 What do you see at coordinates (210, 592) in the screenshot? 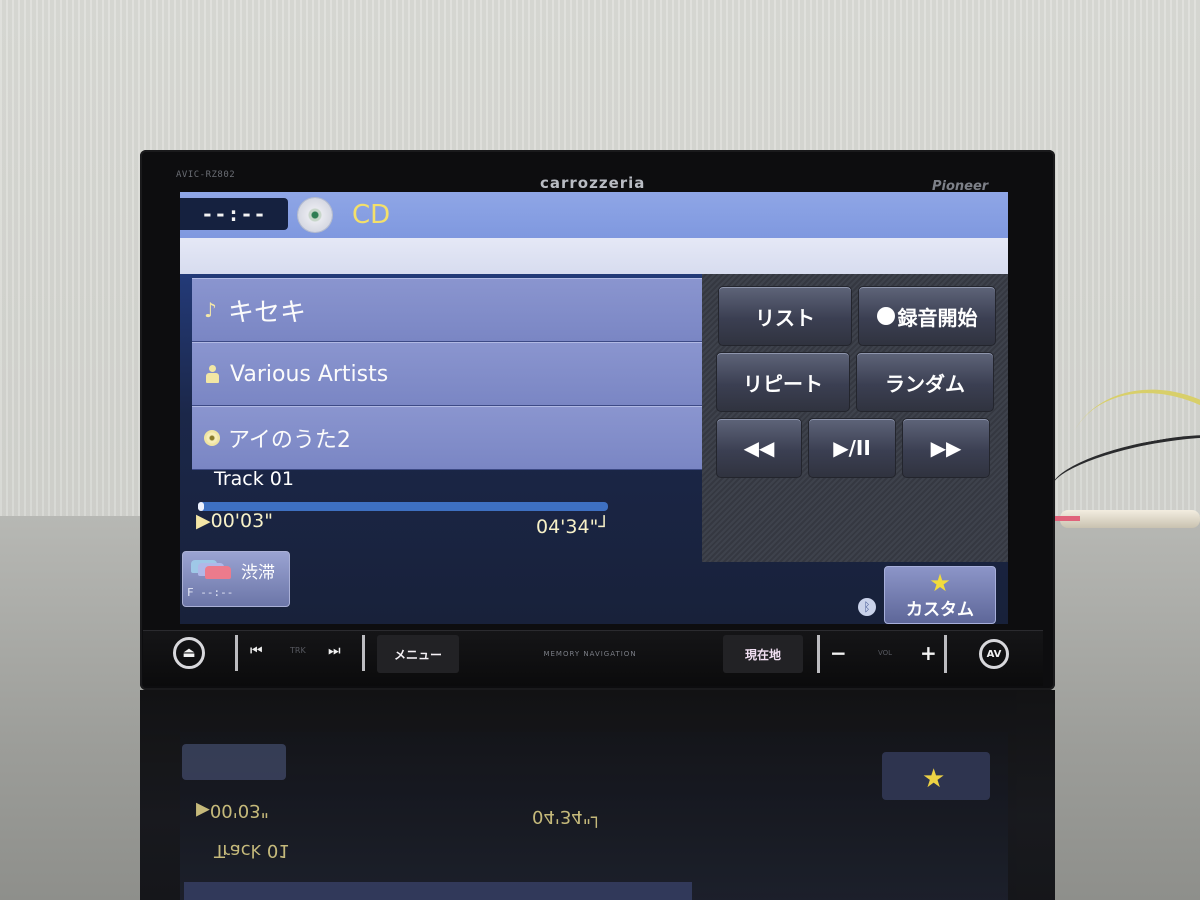
I see `traffic-time: F --:--` at bounding box center [210, 592].